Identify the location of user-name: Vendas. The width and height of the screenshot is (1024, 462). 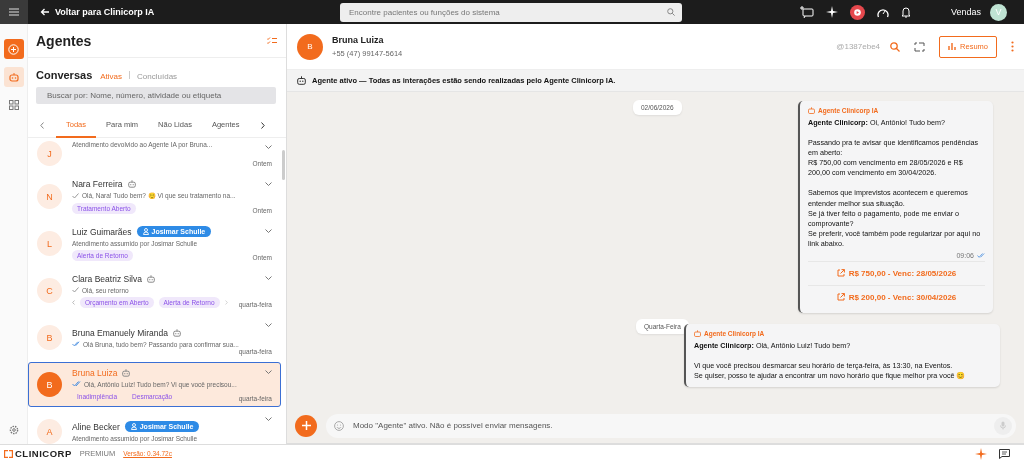
(966, 12).